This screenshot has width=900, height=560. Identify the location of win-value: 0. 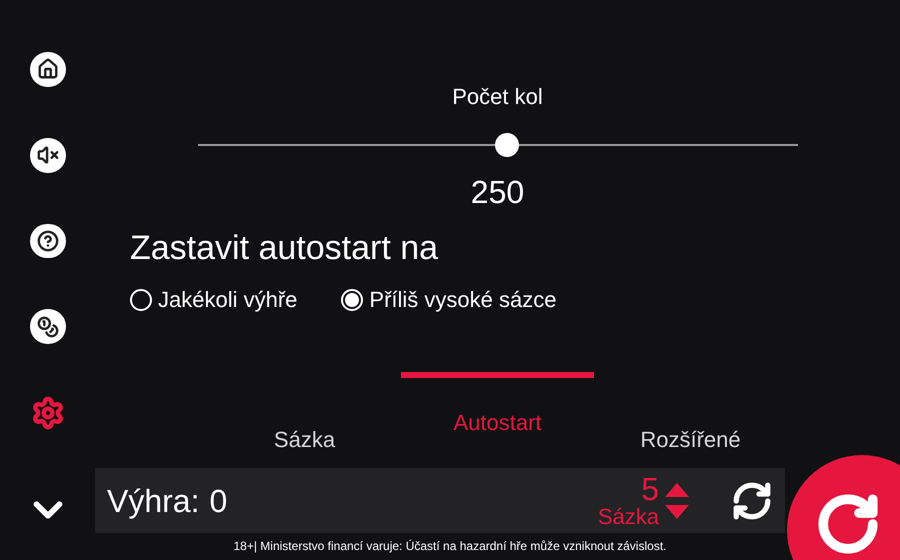
(218, 501).